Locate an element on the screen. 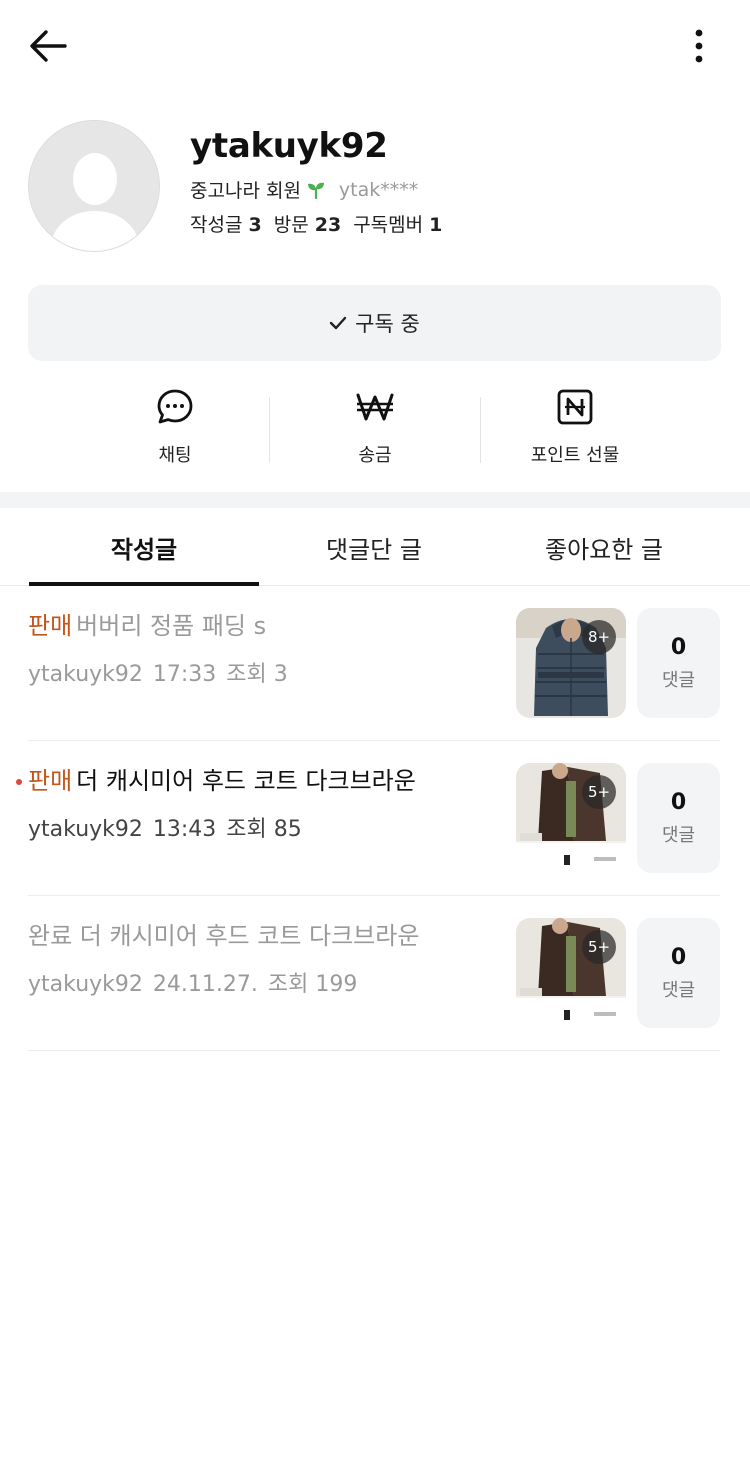  post-title-row: 판매 버버리 정품 패딩 s is located at coordinates (147, 623).